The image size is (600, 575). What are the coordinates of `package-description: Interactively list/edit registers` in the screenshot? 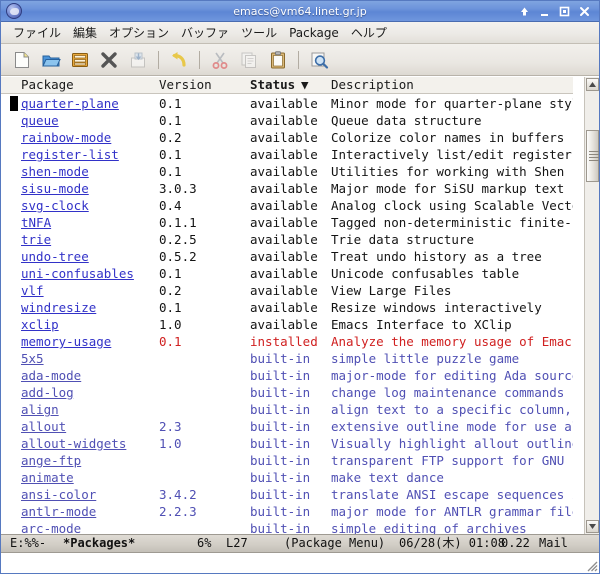 It's located at (455, 154).